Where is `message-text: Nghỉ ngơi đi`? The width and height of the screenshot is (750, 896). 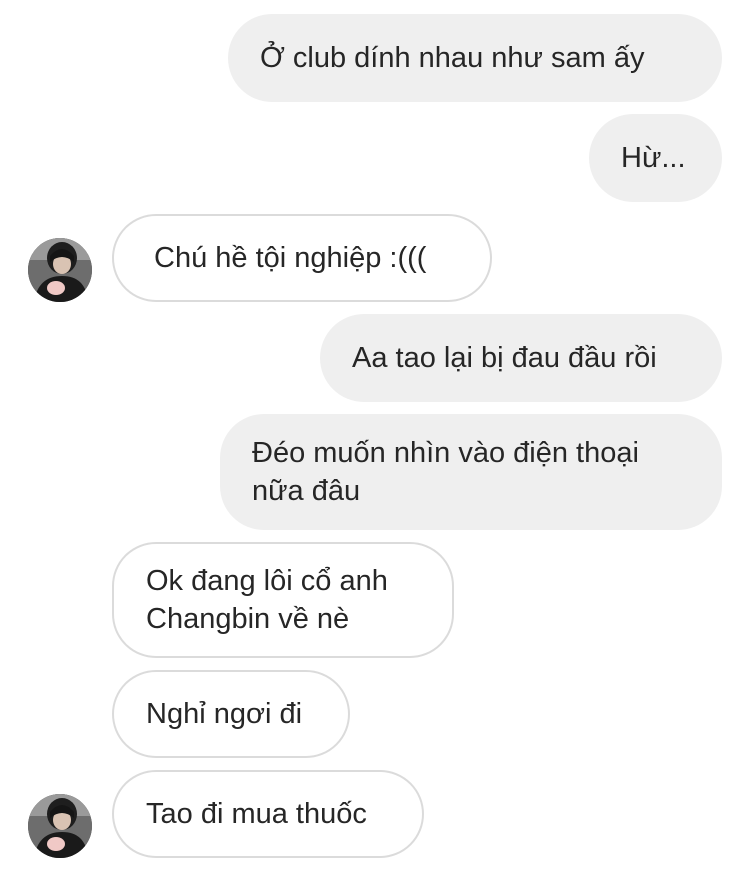 message-text: Nghỉ ngơi đi is located at coordinates (224, 714).